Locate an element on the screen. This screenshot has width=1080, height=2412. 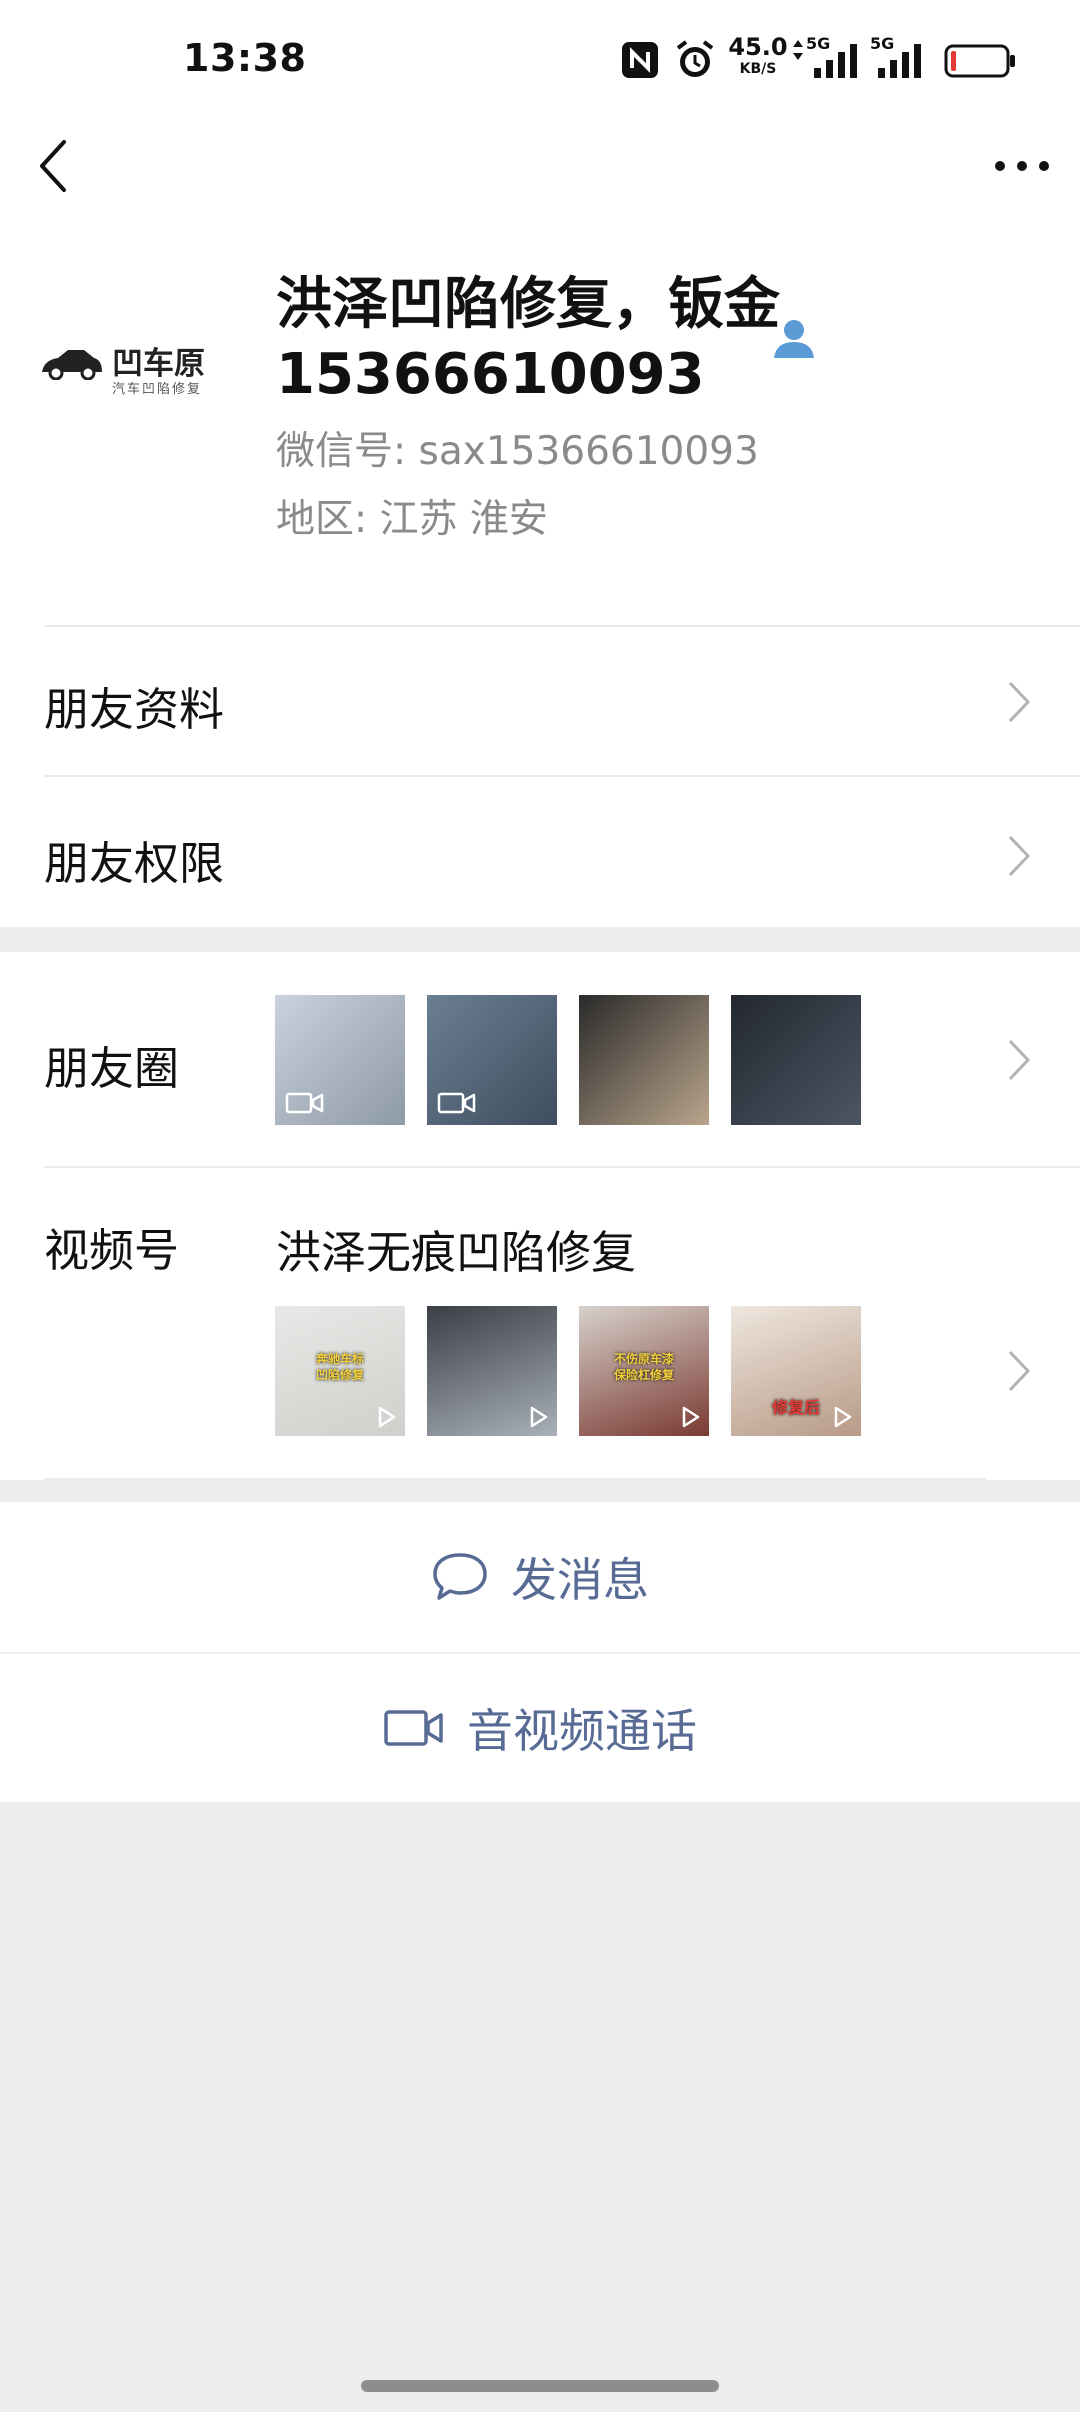
row-channels: 视频号 奔驰车标凹陷修复 不伤原车漆保险杠修复 修复后 is located at coordinates (540, 1324).